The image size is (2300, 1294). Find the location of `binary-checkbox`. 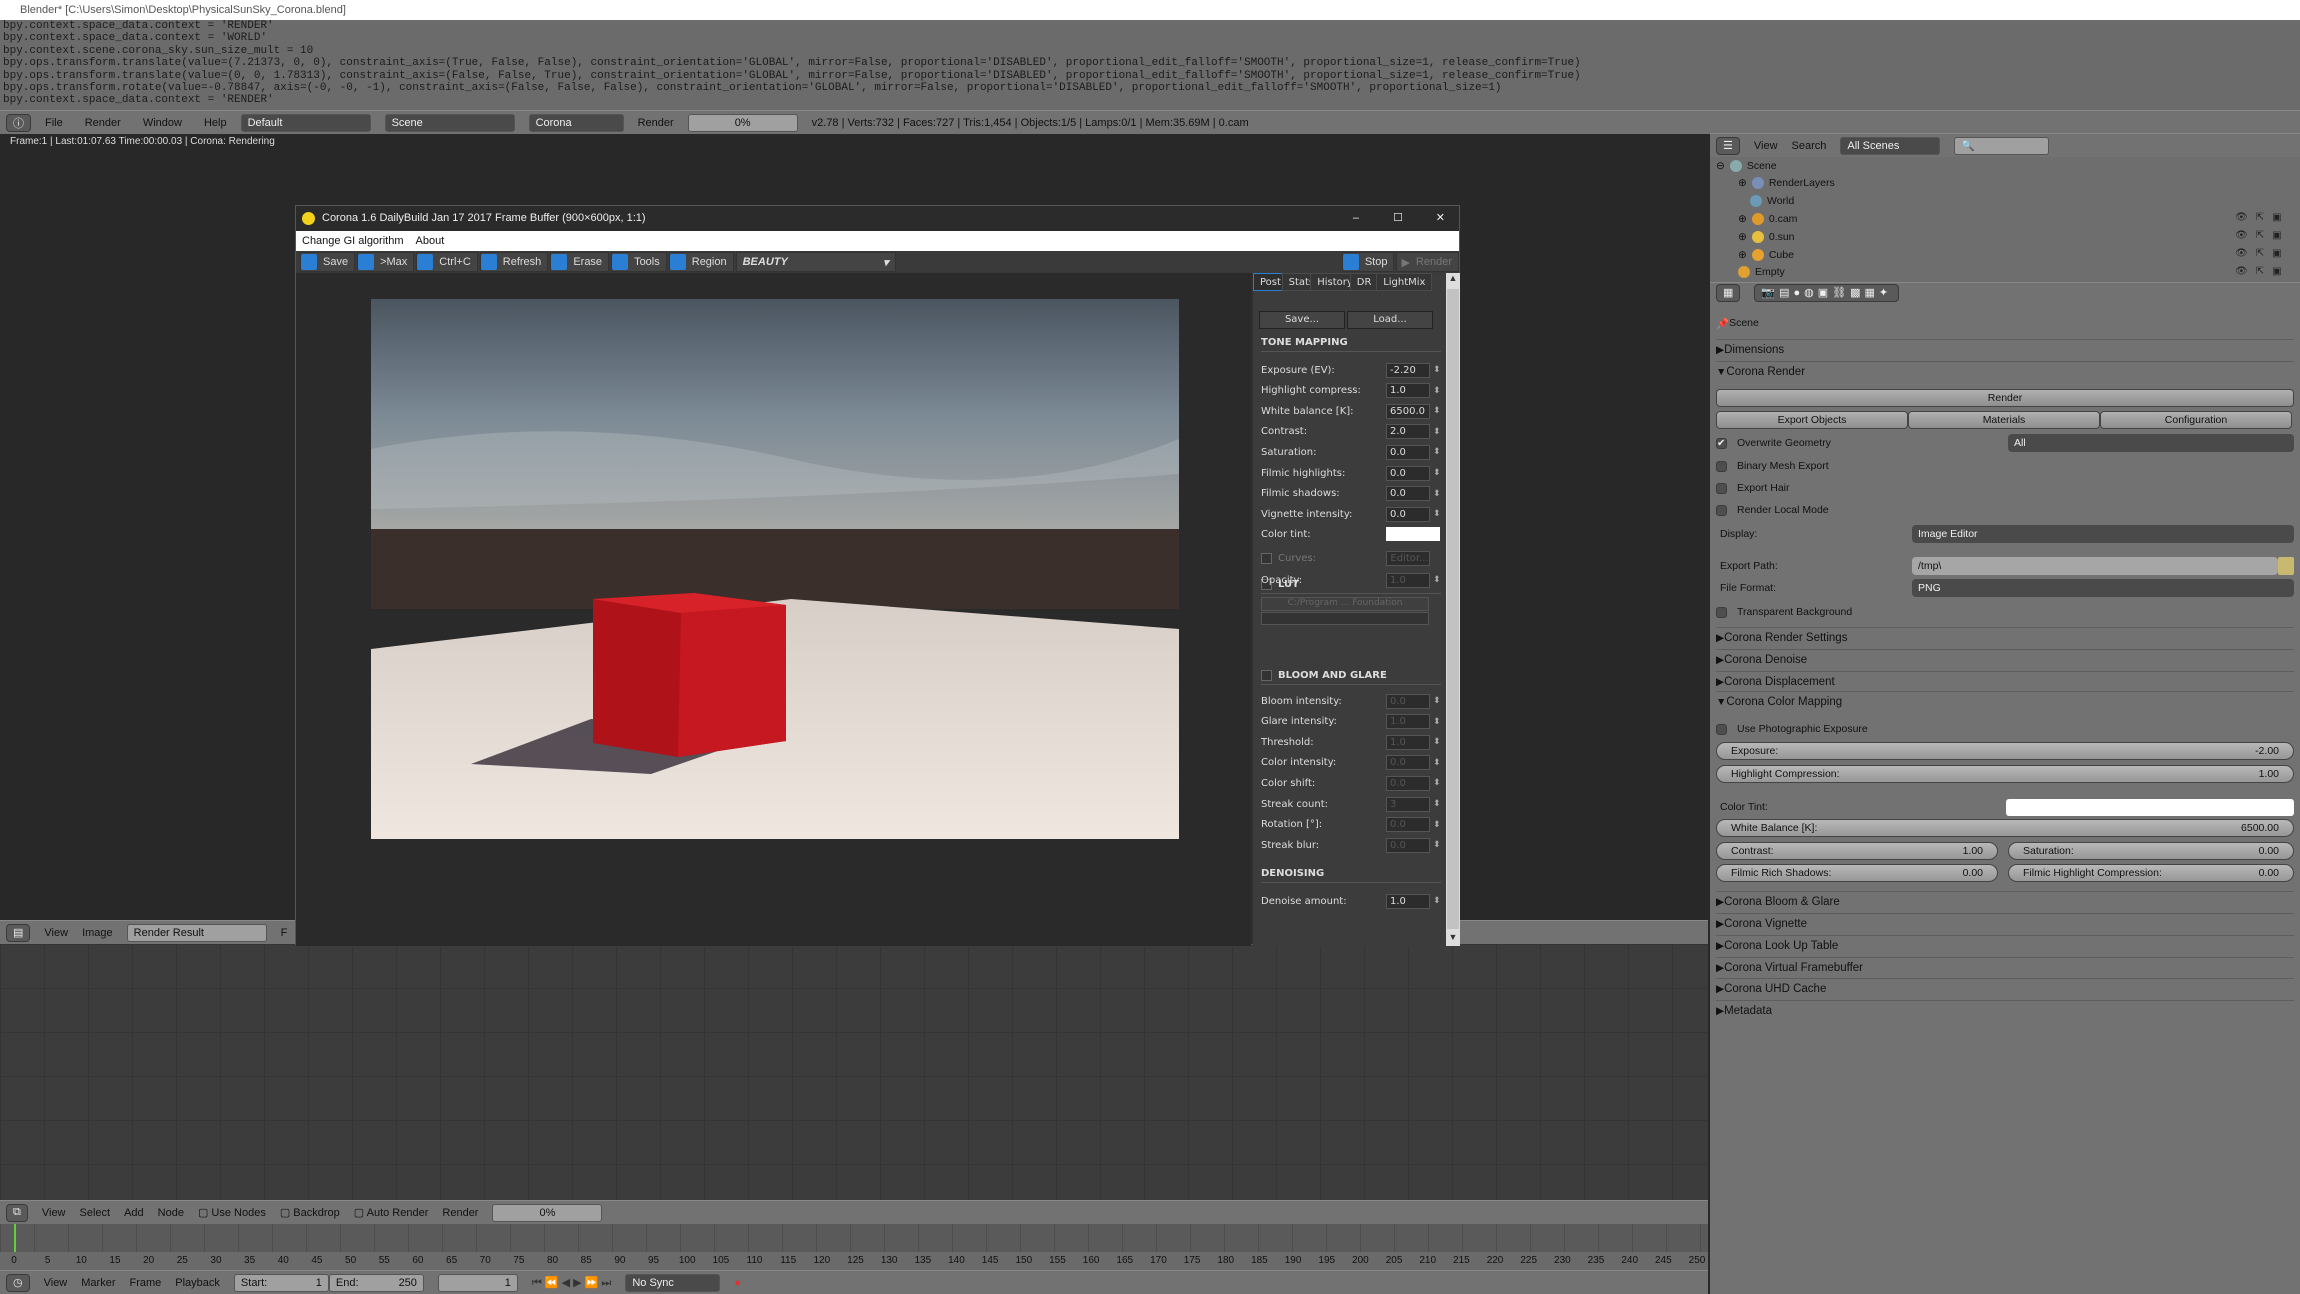

binary-checkbox is located at coordinates (1721, 466).